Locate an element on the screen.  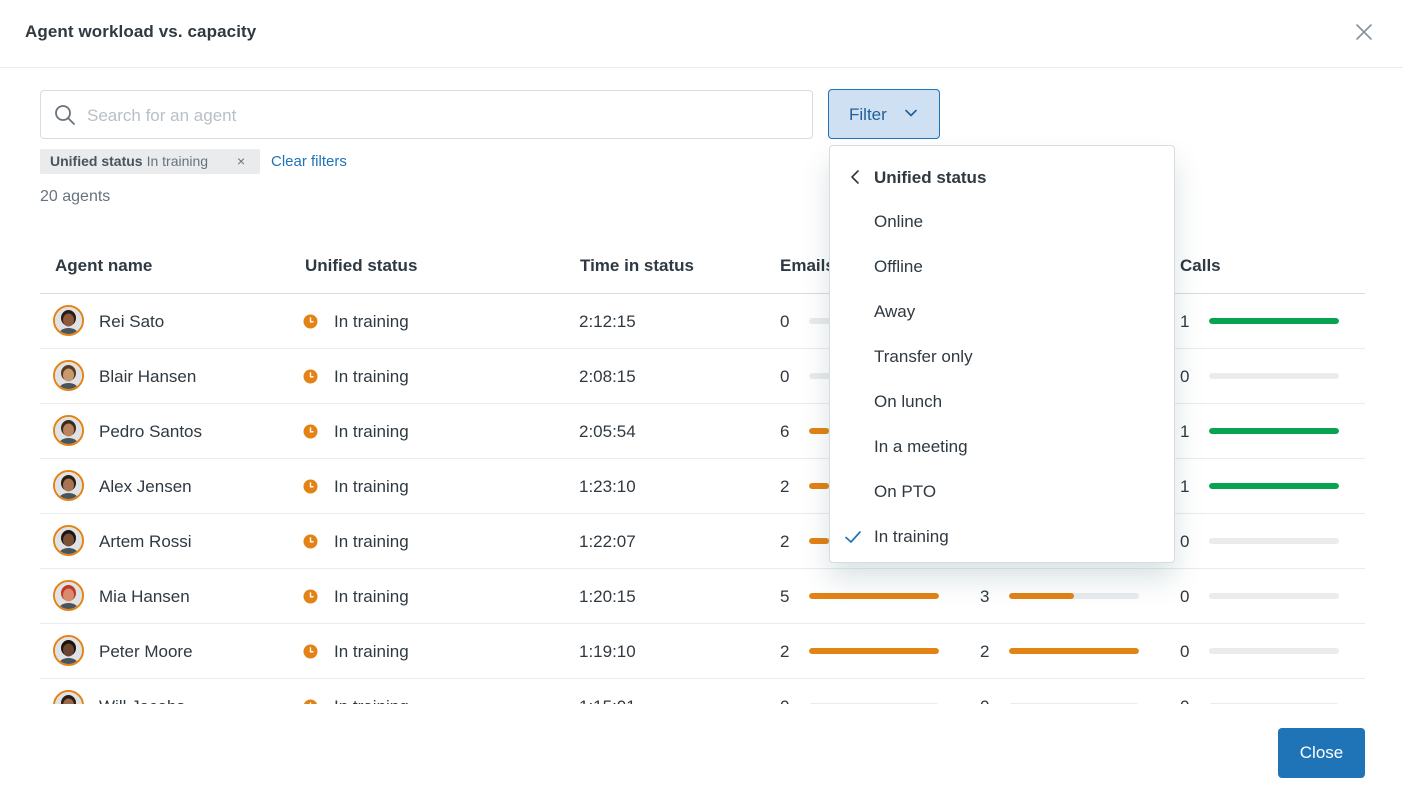
emails-count: 5 is located at coordinates (785, 596).